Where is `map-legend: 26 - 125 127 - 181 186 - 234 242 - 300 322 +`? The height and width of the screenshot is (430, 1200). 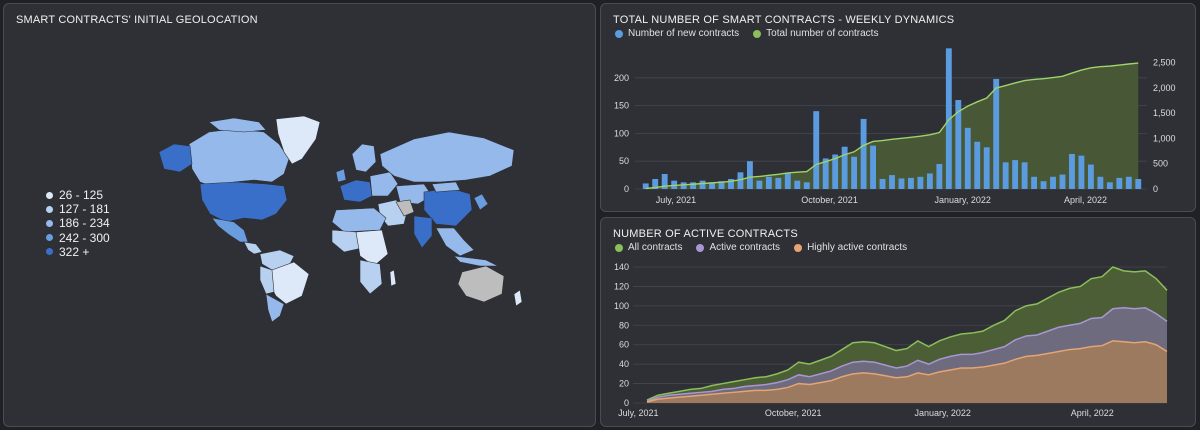 map-legend: 26 - 125 127 - 181 186 - 234 242 - 300 322 + is located at coordinates (78, 223).